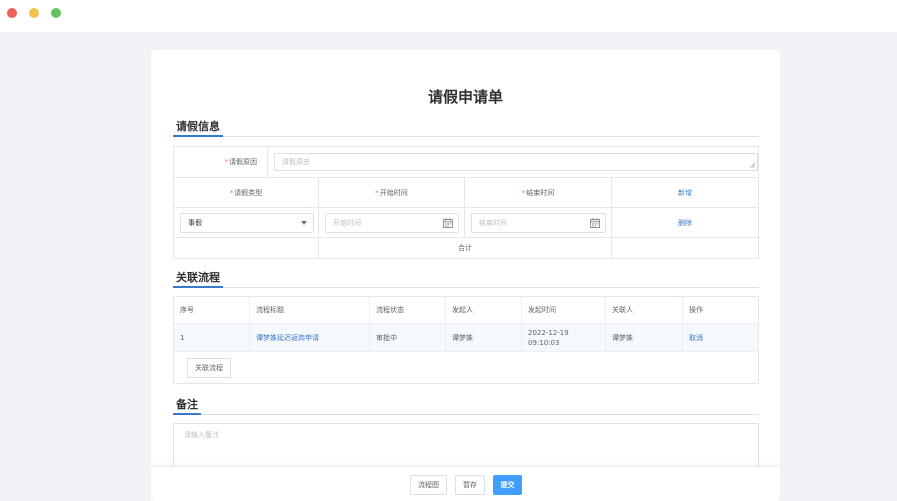 The width and height of the screenshot is (897, 501). What do you see at coordinates (484, 337) in the screenshot?
I see `row-initiator: 谭梦姝` at bounding box center [484, 337].